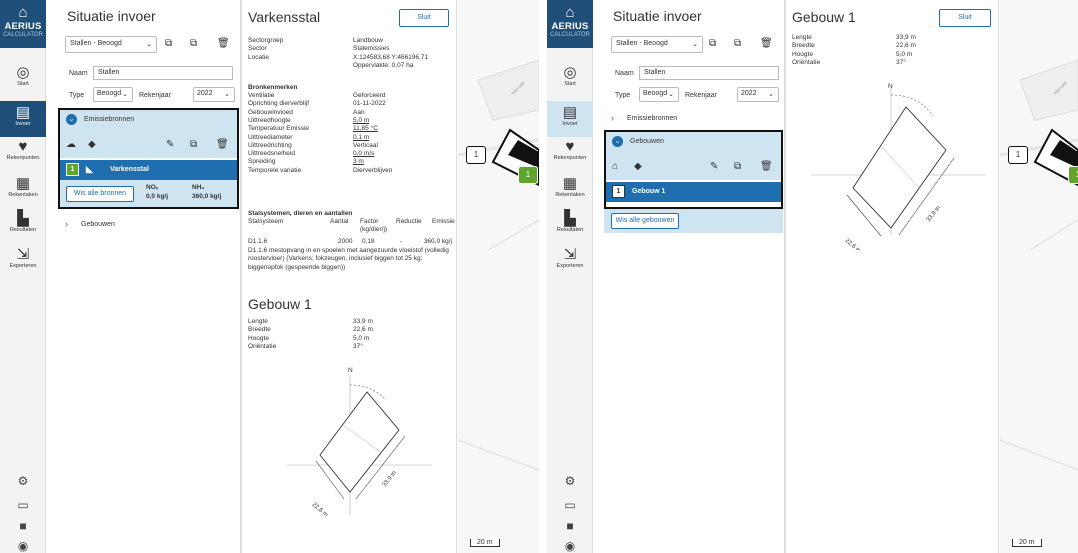 The width and height of the screenshot is (1078, 553). Describe the element at coordinates (23, 158) in the screenshot. I see `nav-rekenpunten-label: Rekenpunten` at that location.